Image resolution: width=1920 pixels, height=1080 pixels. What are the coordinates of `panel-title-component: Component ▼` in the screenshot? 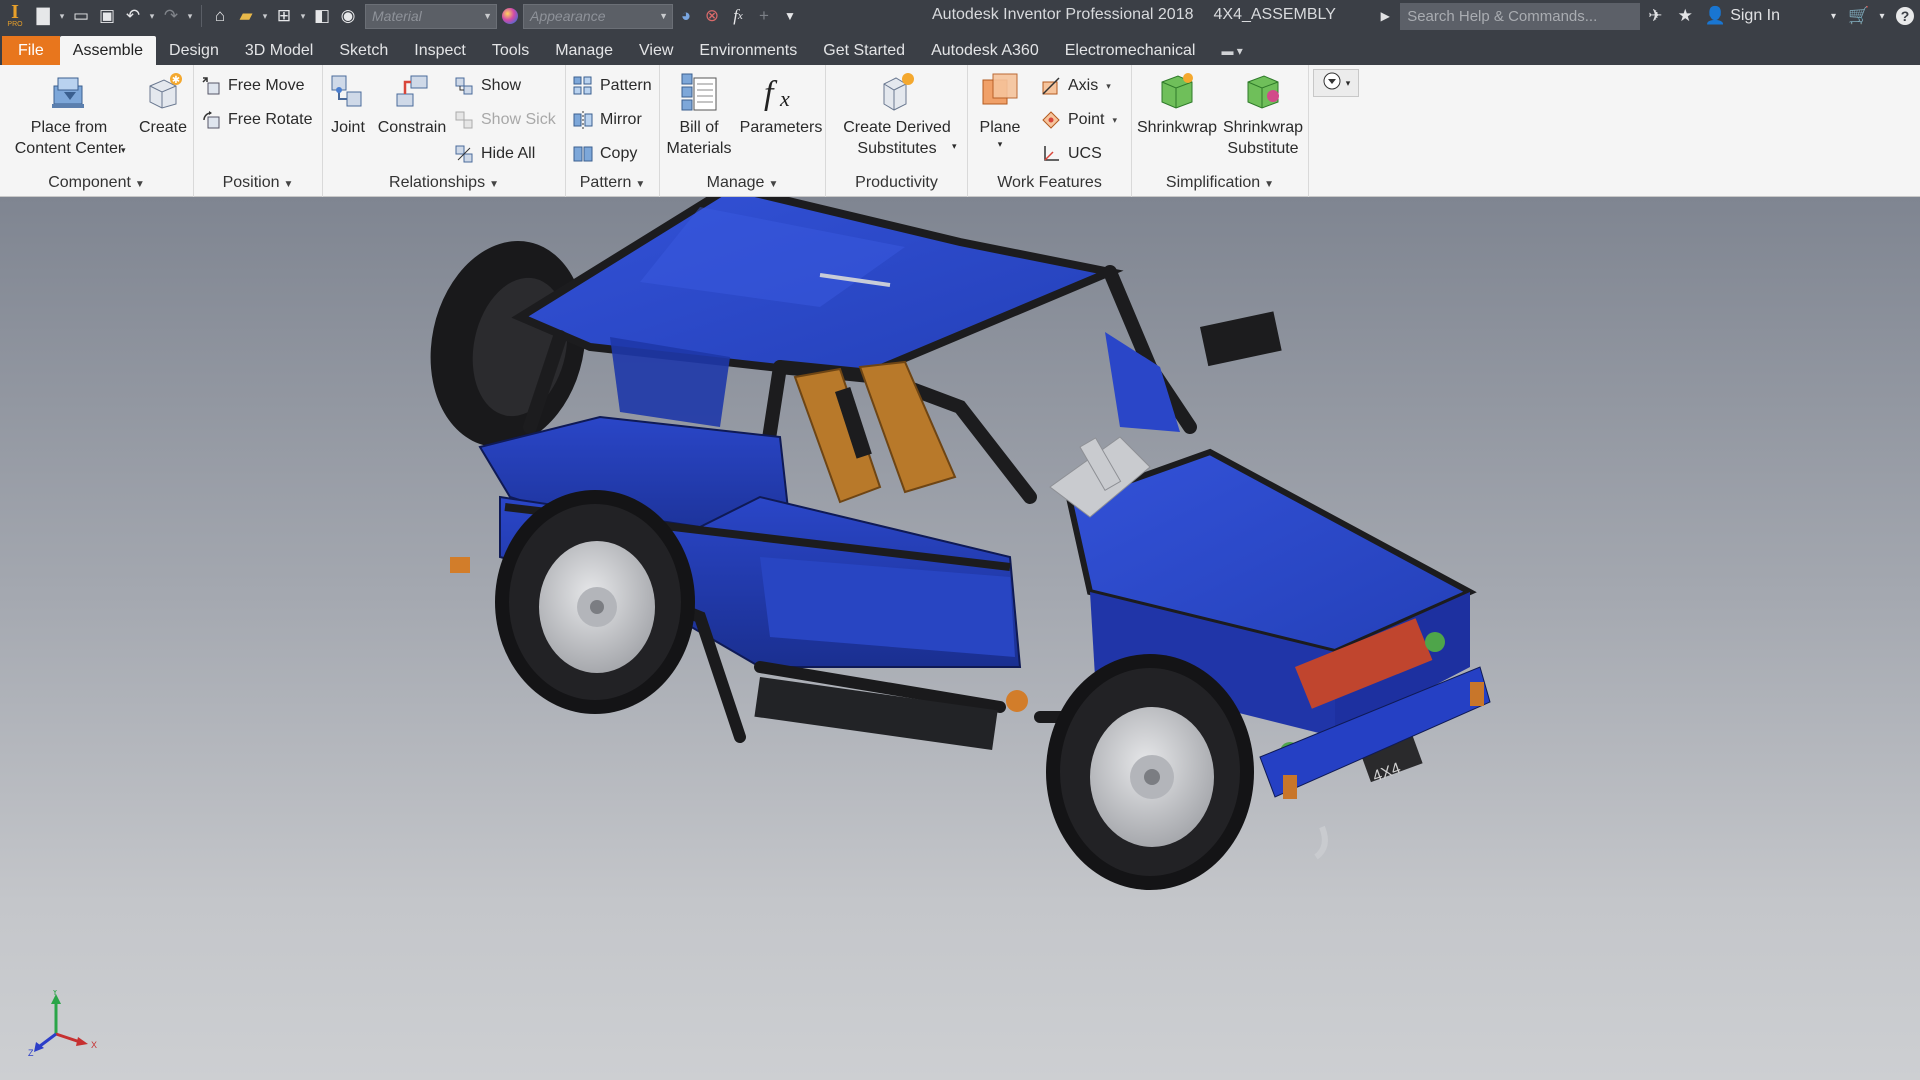 It's located at (96, 183).